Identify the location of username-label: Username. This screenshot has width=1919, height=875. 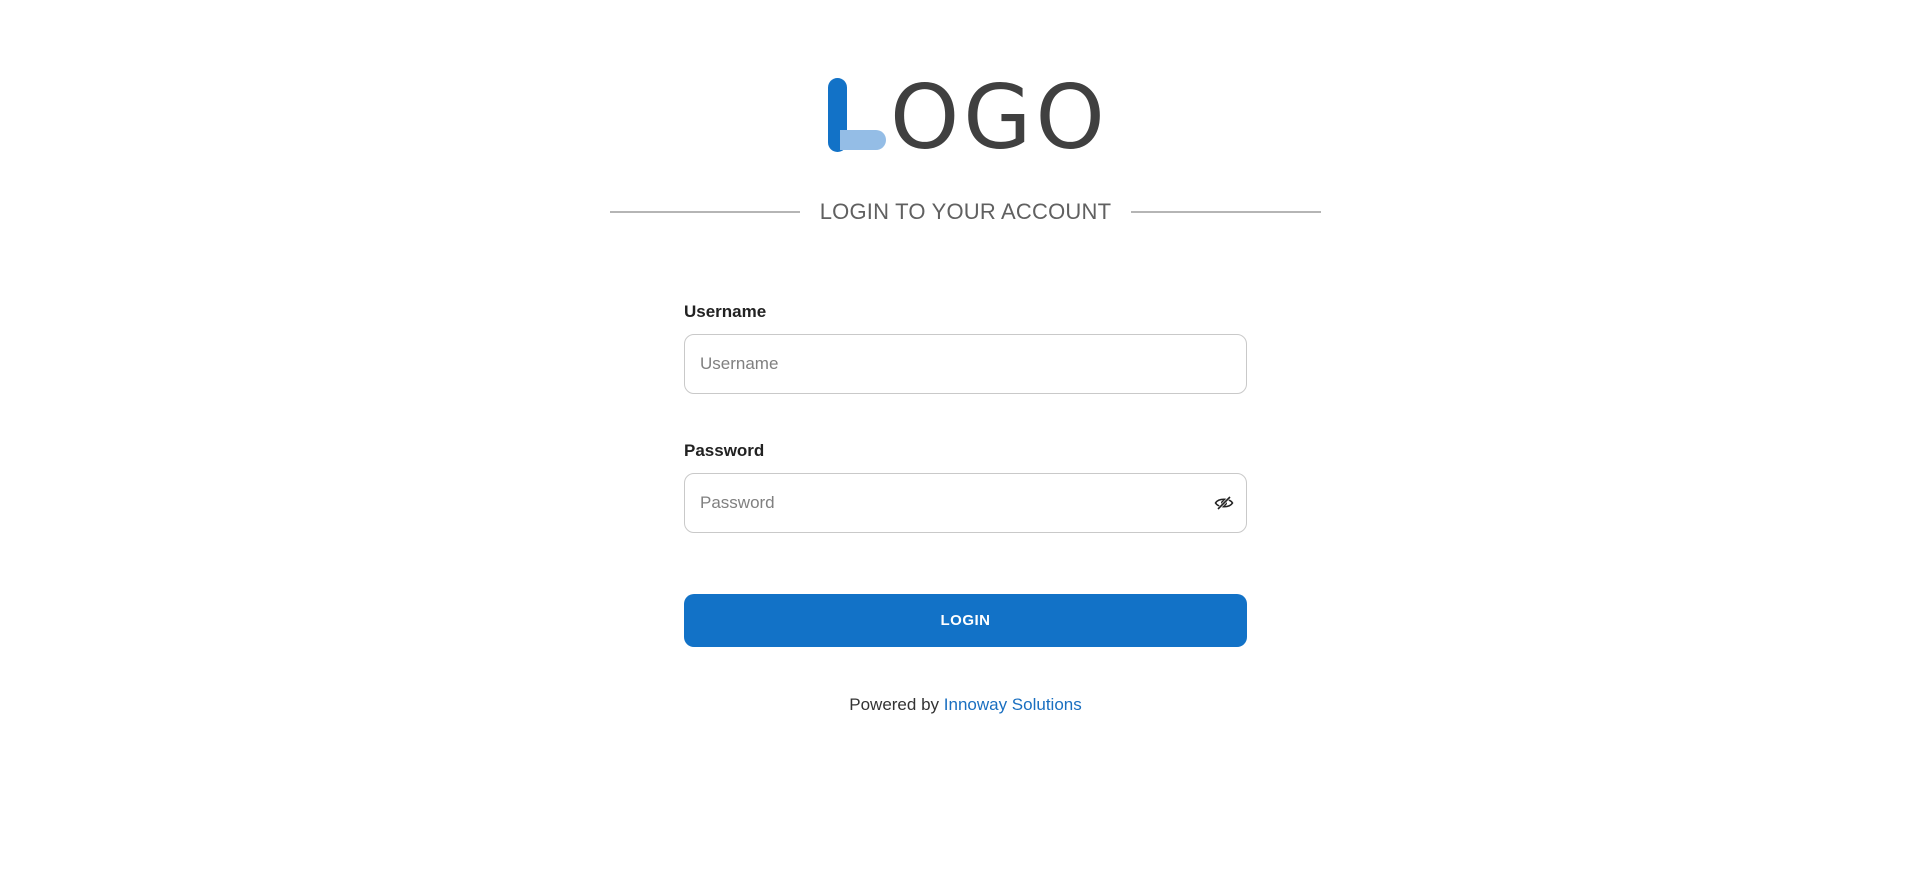
(725, 311).